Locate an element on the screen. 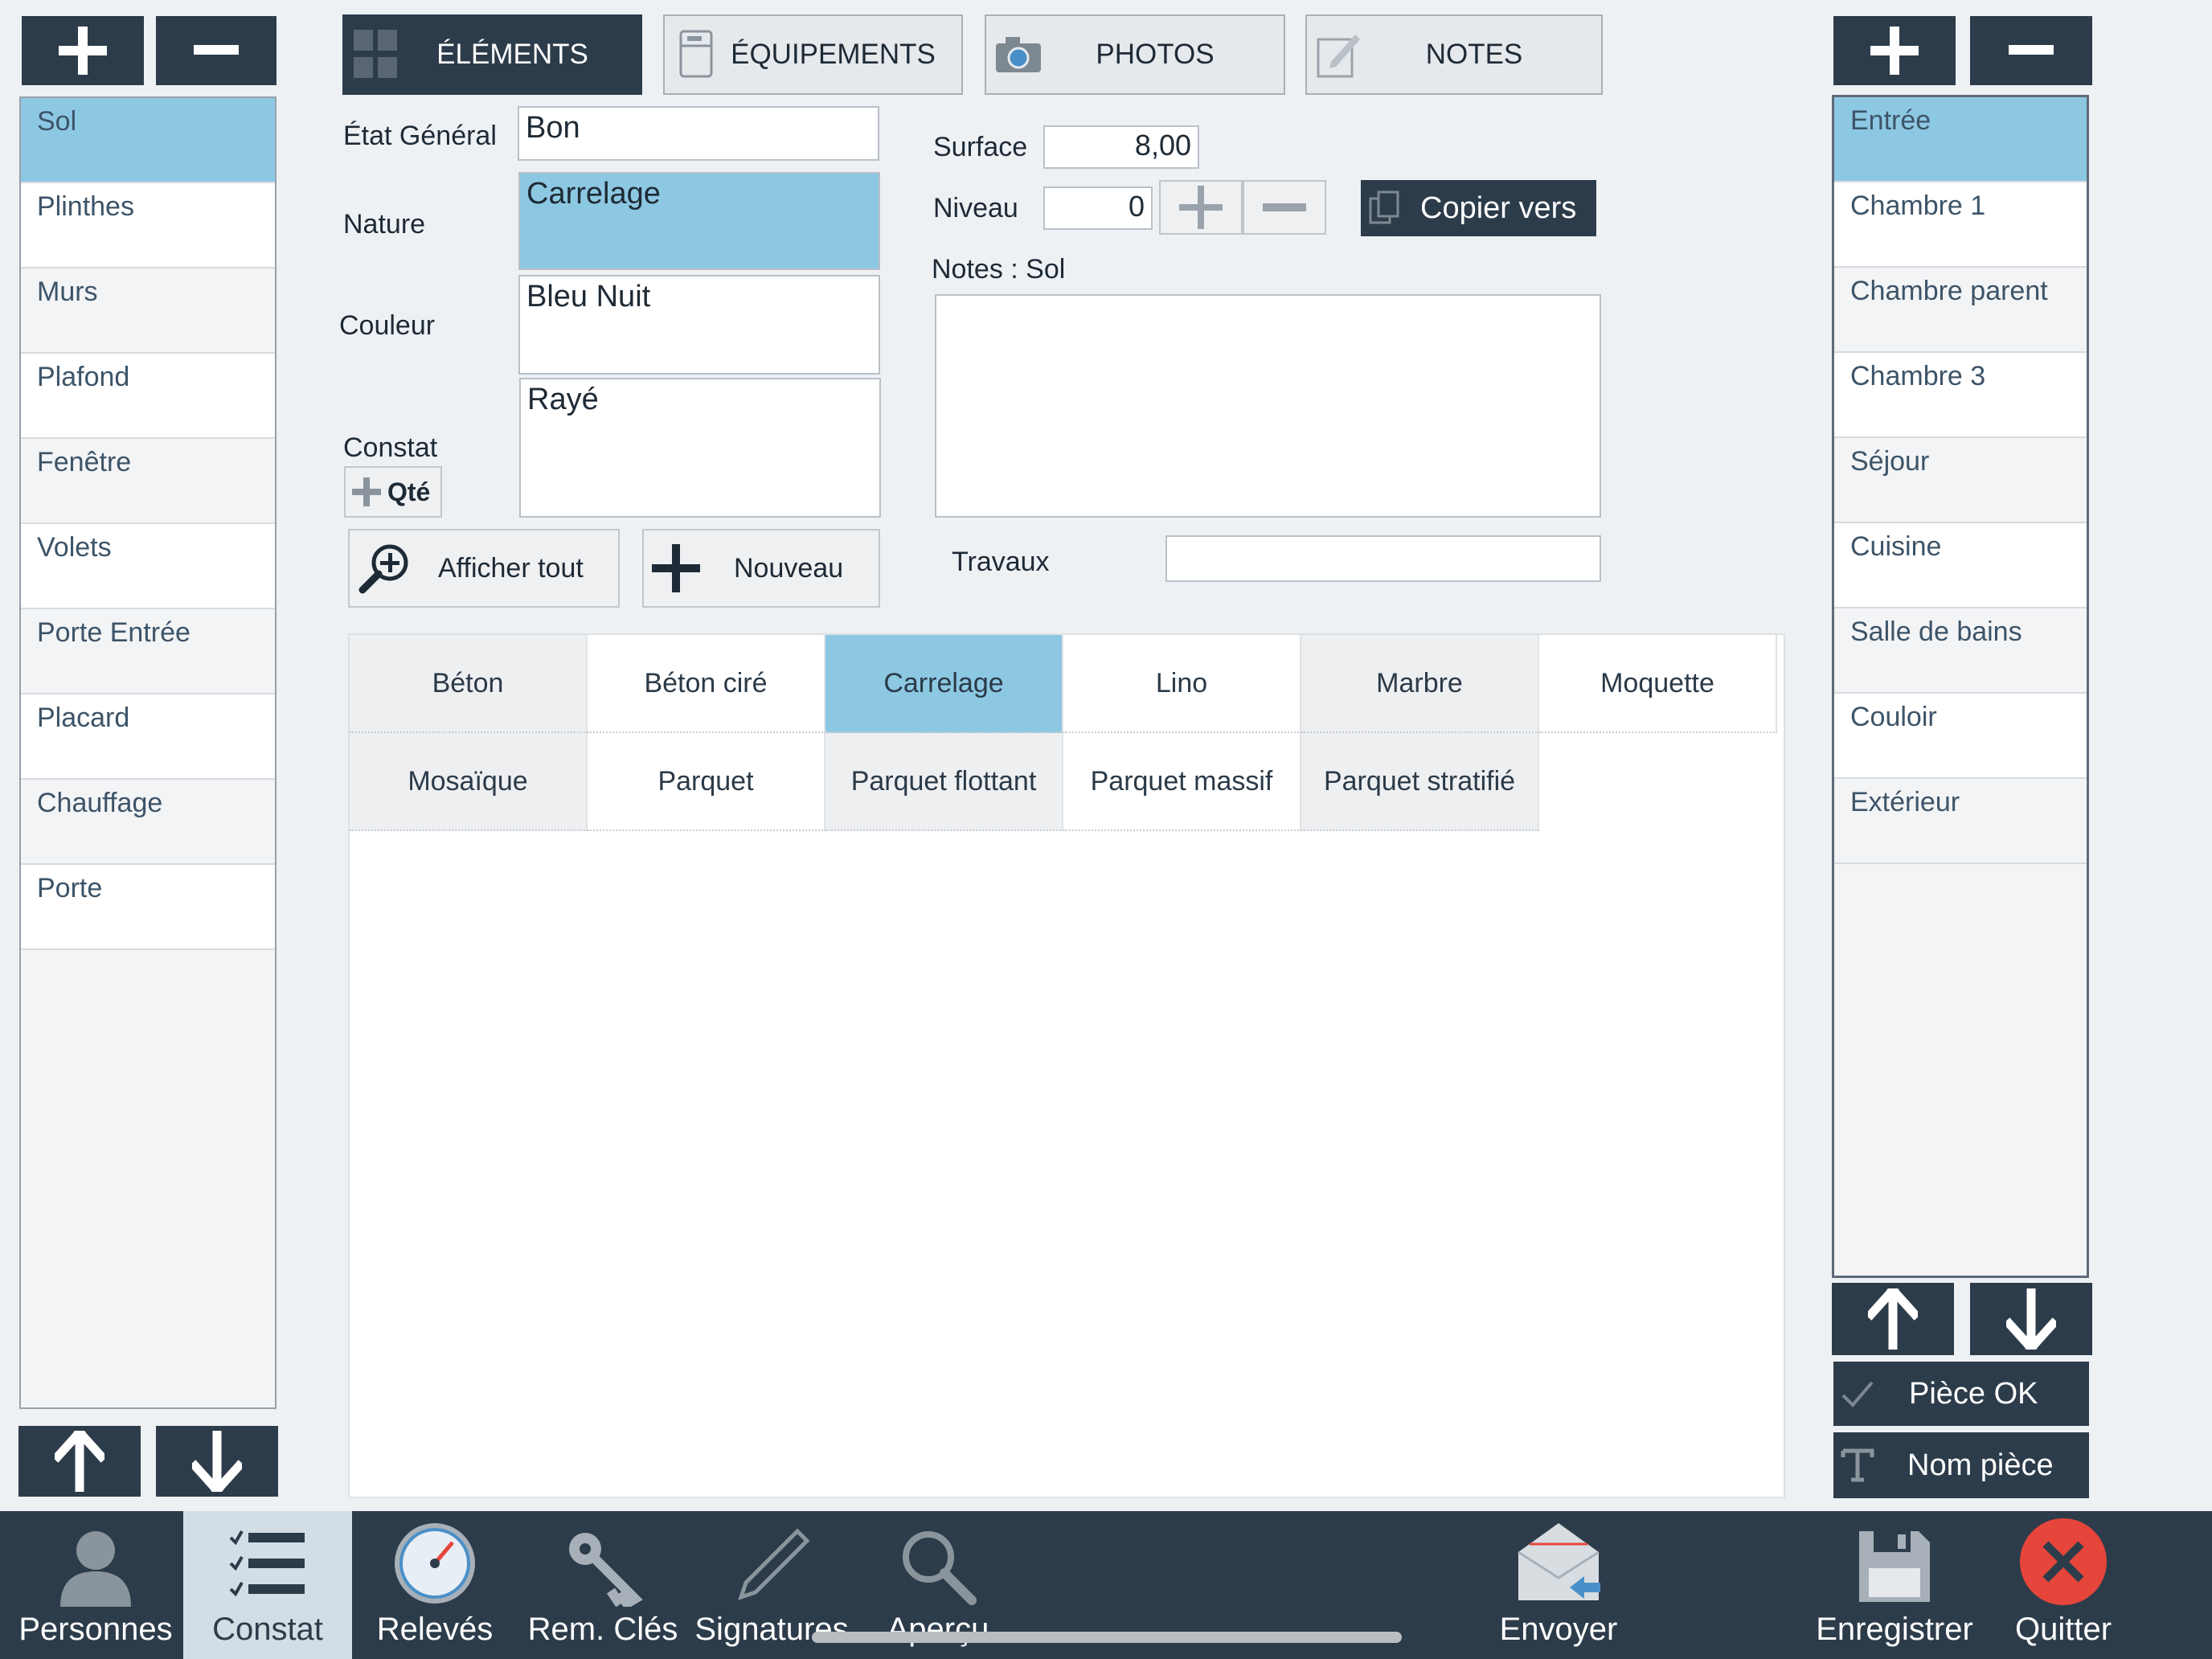 Image resolution: width=2212 pixels, height=1659 pixels. check-icon is located at coordinates (1857, 1394).